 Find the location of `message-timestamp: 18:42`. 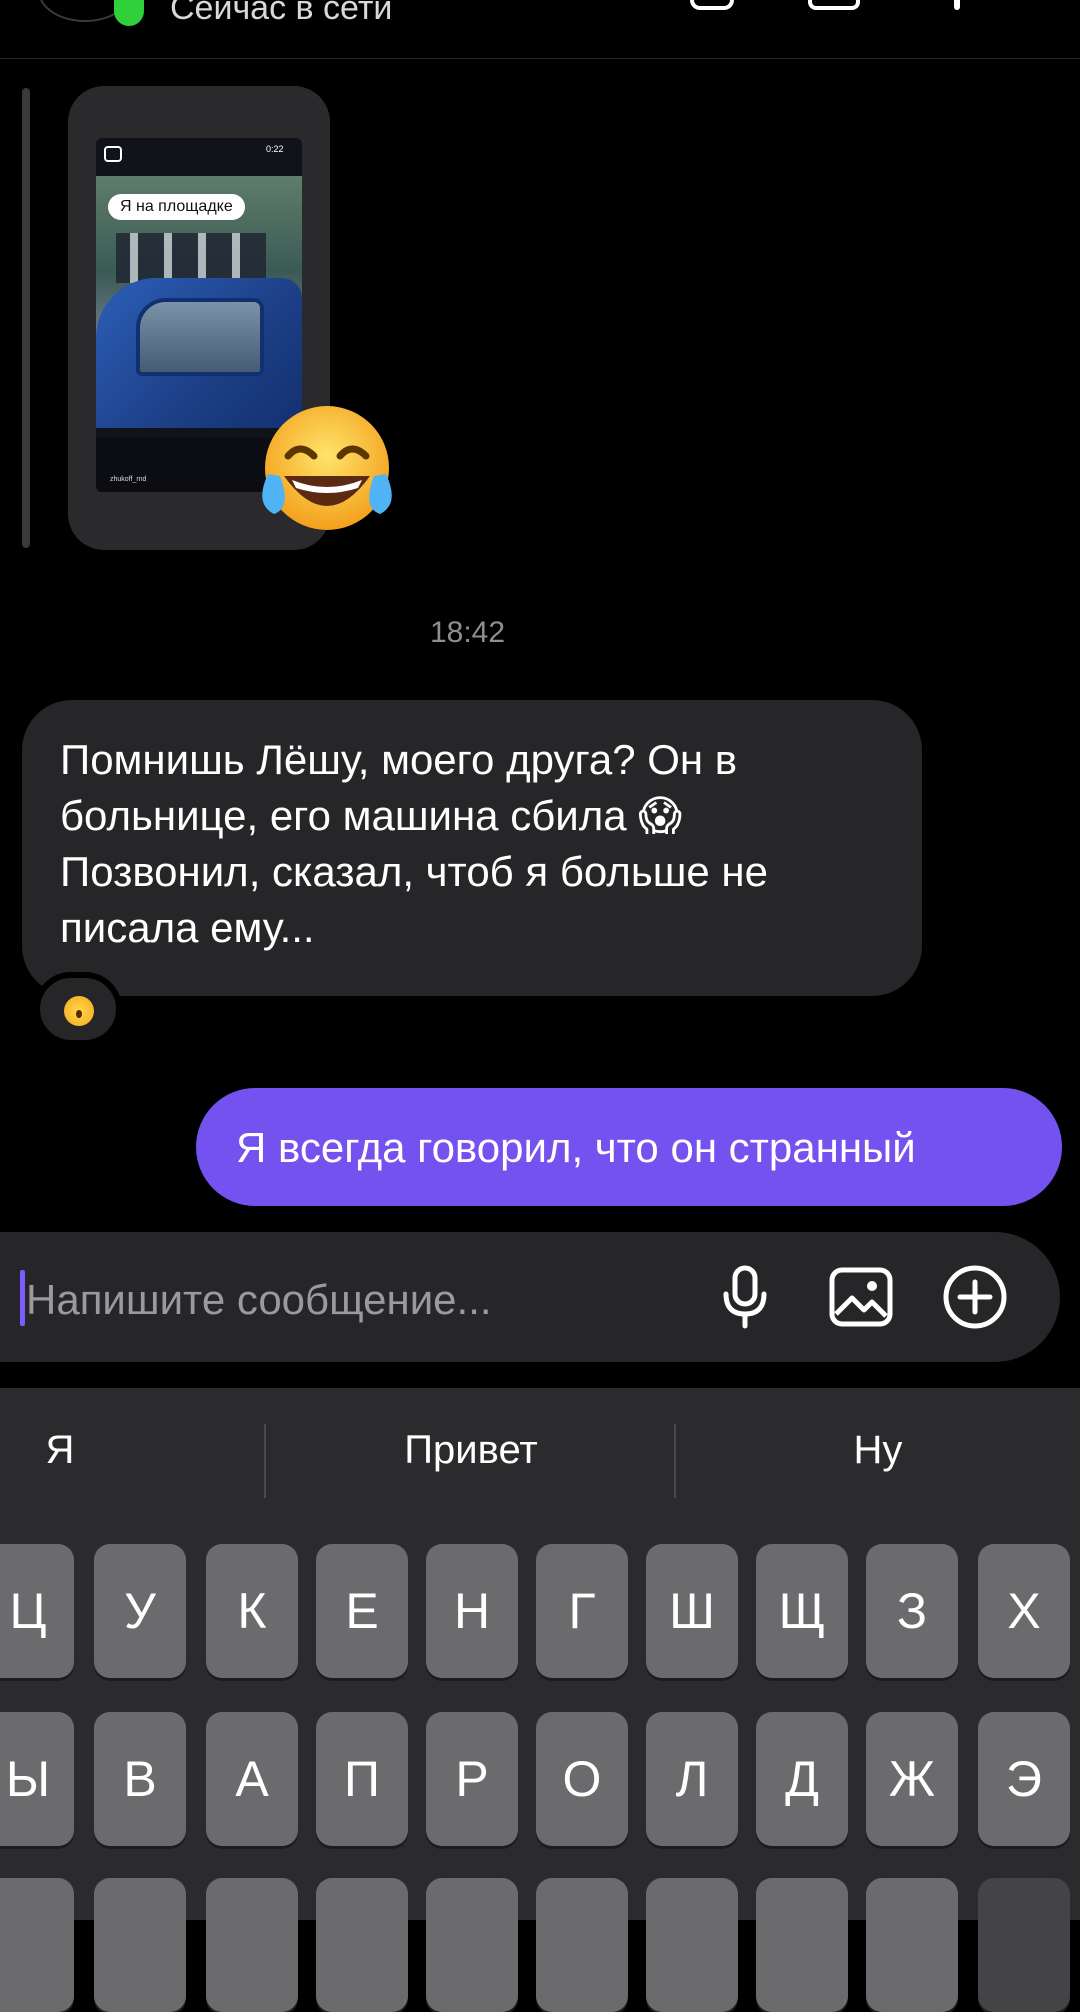

message-timestamp: 18:42 is located at coordinates (467, 632).